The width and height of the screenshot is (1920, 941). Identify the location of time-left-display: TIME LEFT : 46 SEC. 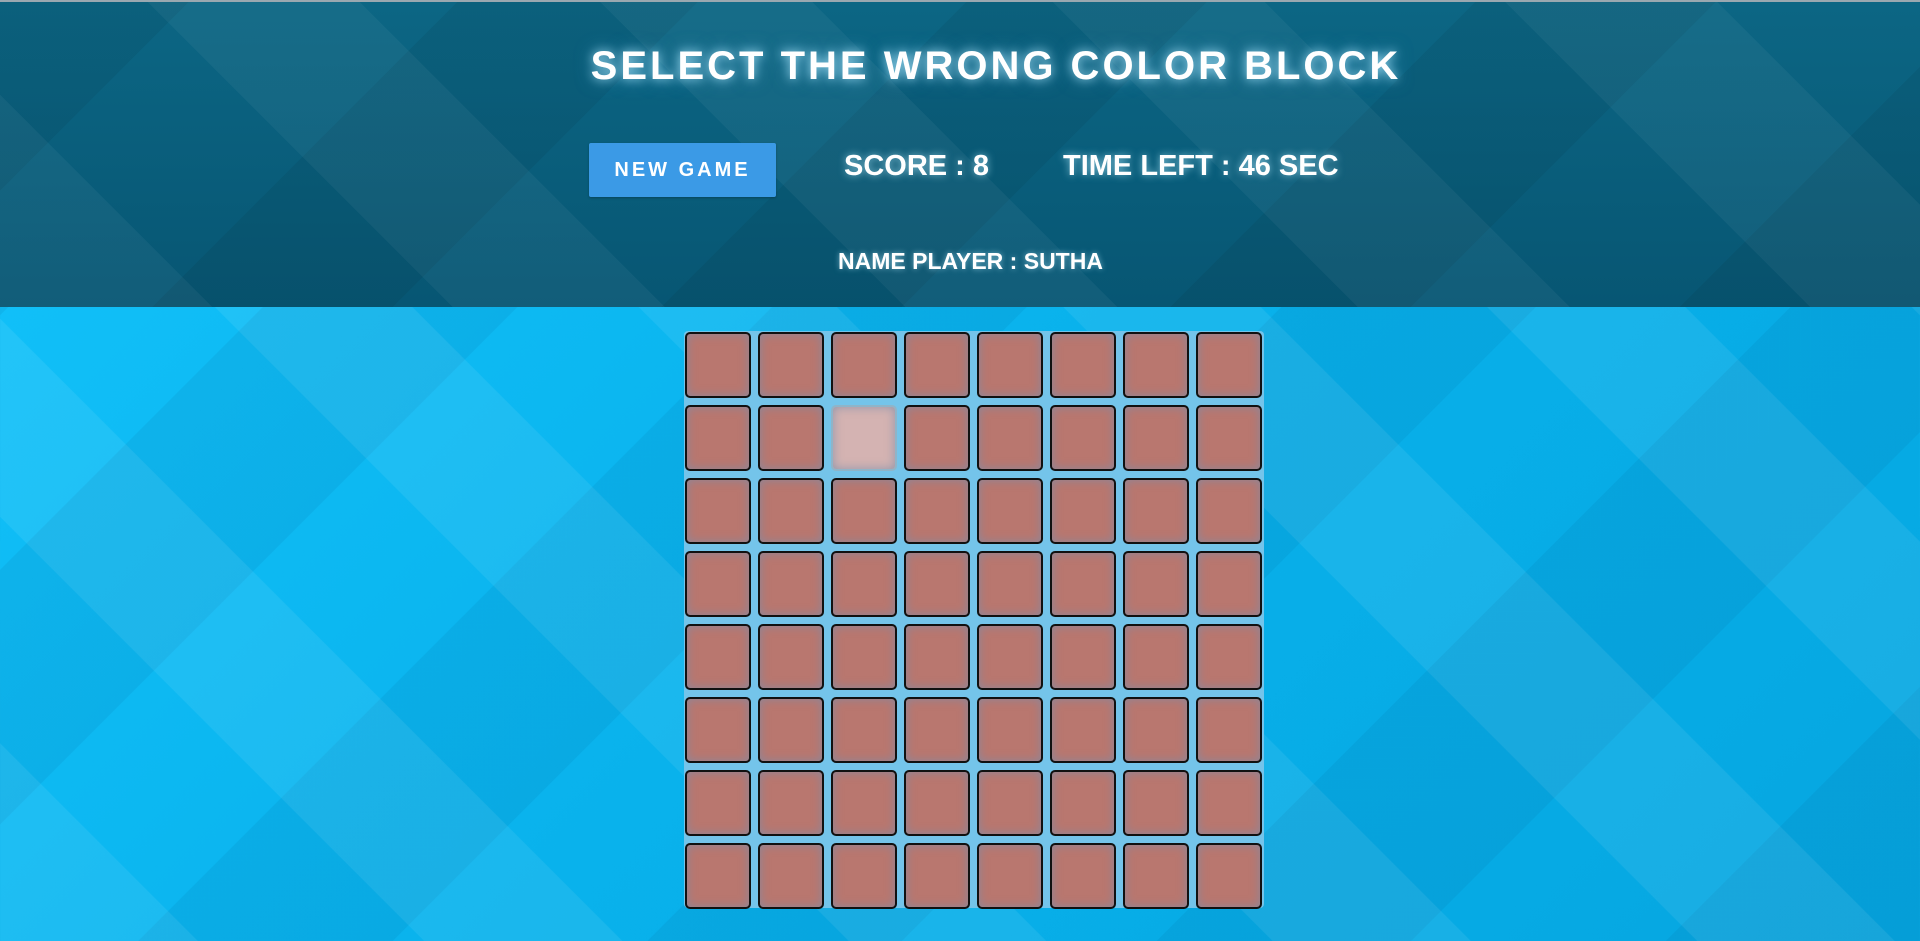
(1201, 166).